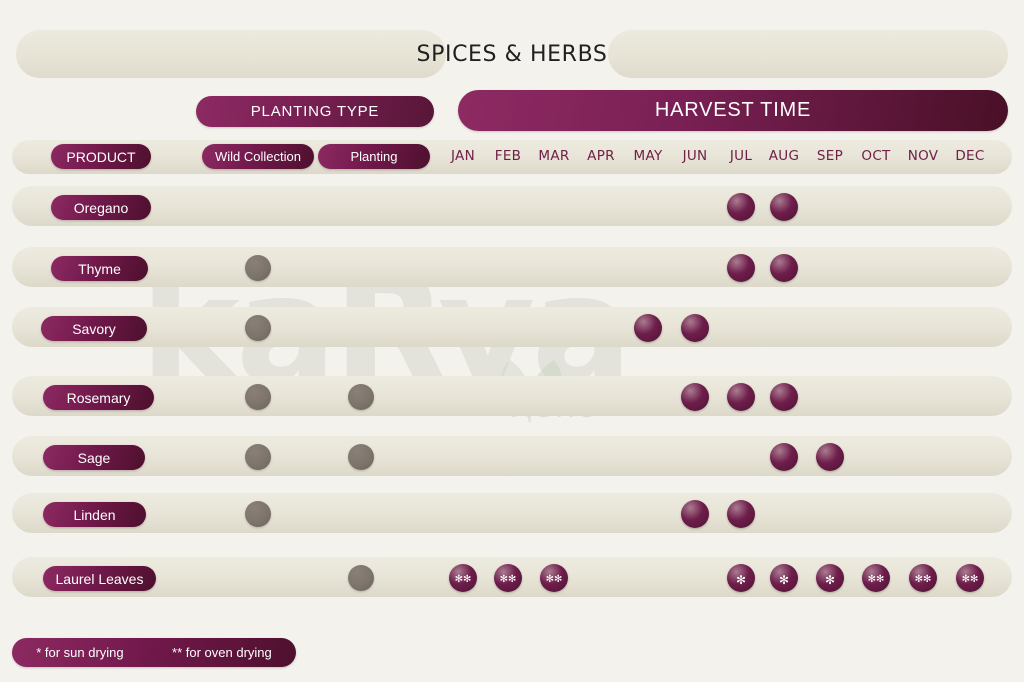 The image size is (1024, 682). I want to click on product-label-rosemary: Rosemary, so click(98, 397).